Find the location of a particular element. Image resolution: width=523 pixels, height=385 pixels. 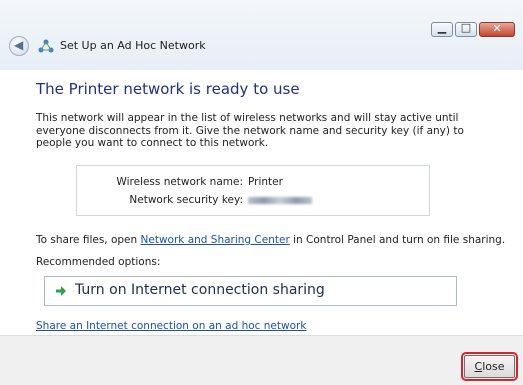

green-arrow-icon is located at coordinates (61, 291).